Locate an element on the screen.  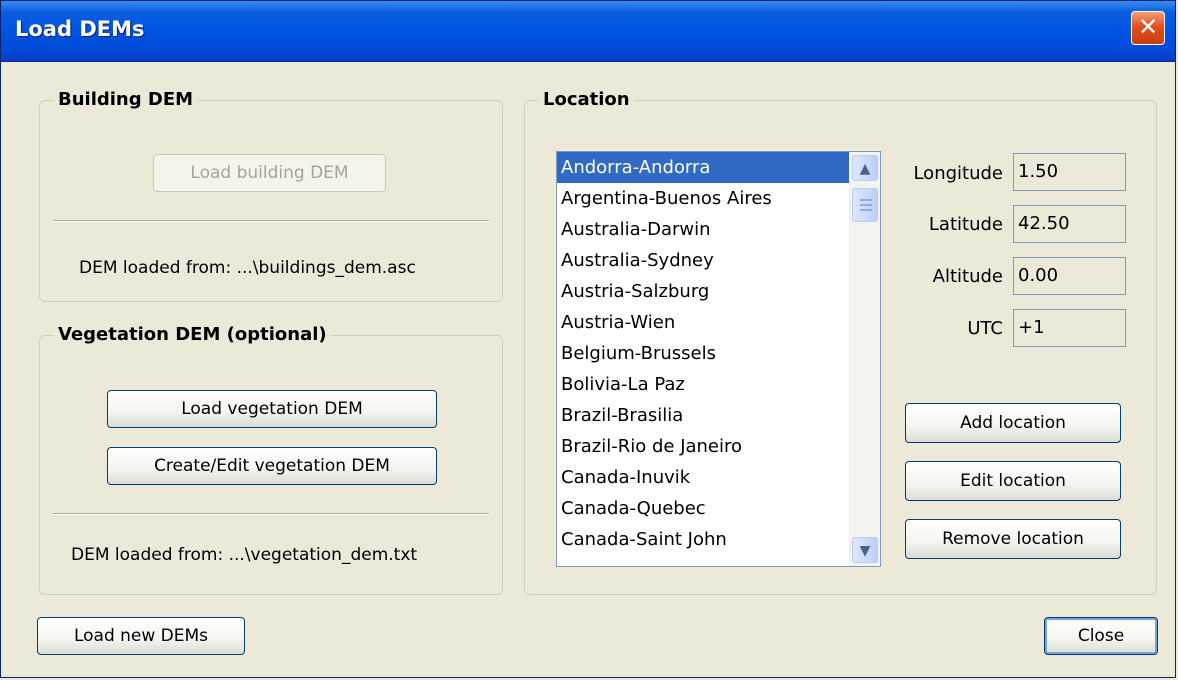
location-scrollbar: ▲ ▼ is located at coordinates (864, 359).